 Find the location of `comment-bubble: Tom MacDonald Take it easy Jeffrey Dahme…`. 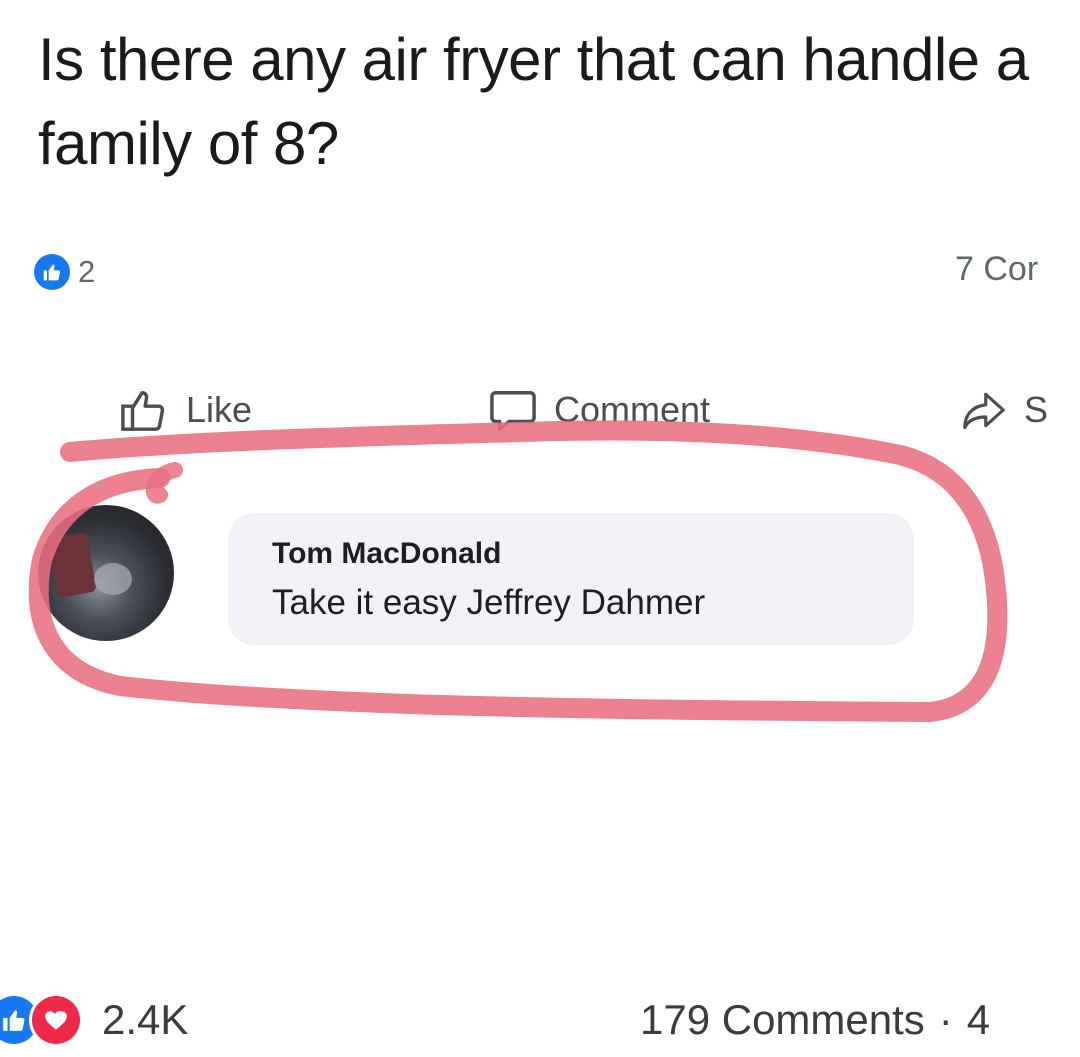

comment-bubble: Tom MacDonald Take it easy Jeffrey Dahme… is located at coordinates (571, 579).